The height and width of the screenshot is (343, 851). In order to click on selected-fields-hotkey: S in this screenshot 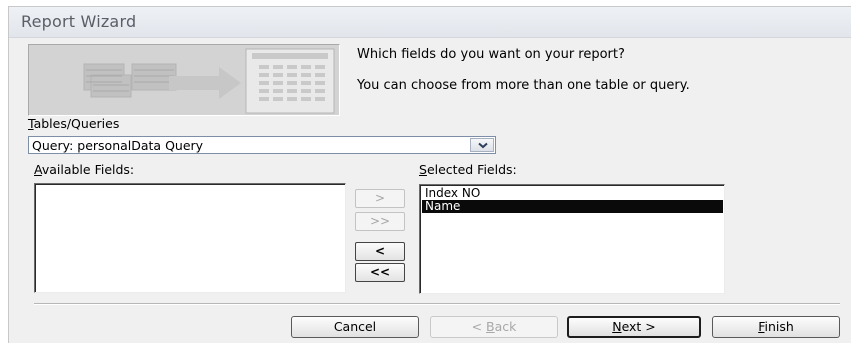, I will do `click(423, 169)`.